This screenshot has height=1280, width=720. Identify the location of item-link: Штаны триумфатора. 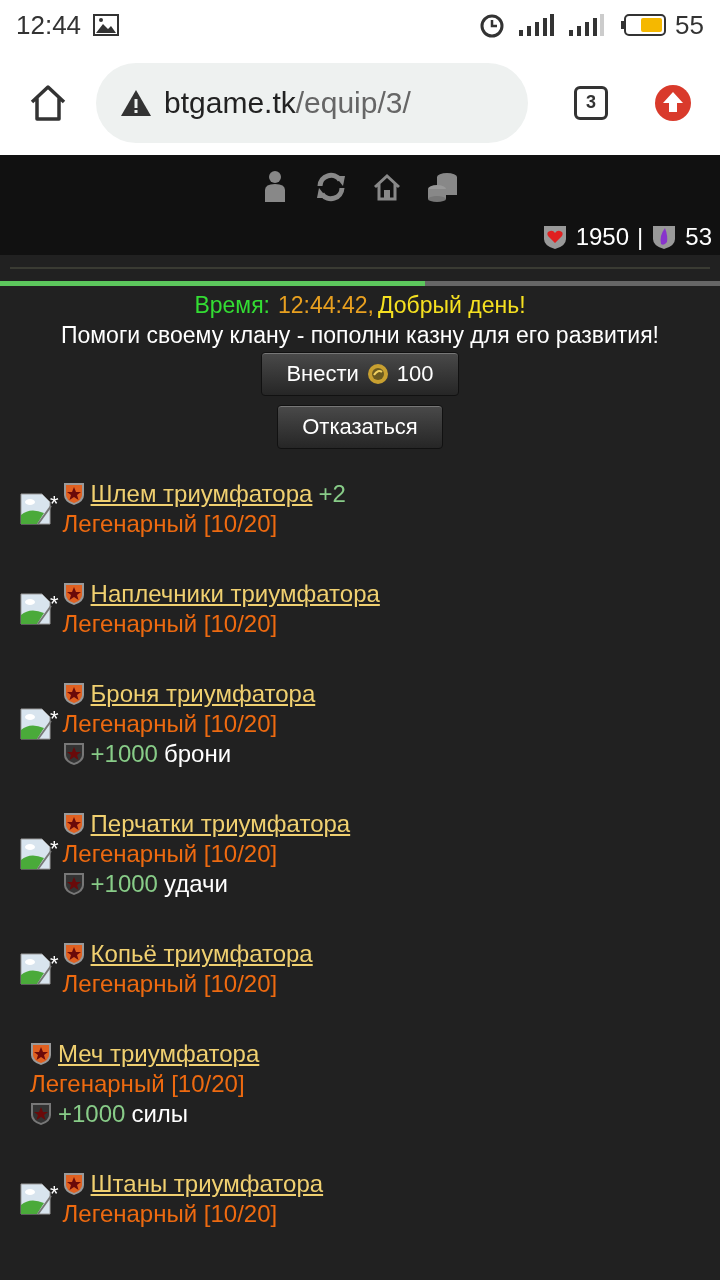
(207, 1184).